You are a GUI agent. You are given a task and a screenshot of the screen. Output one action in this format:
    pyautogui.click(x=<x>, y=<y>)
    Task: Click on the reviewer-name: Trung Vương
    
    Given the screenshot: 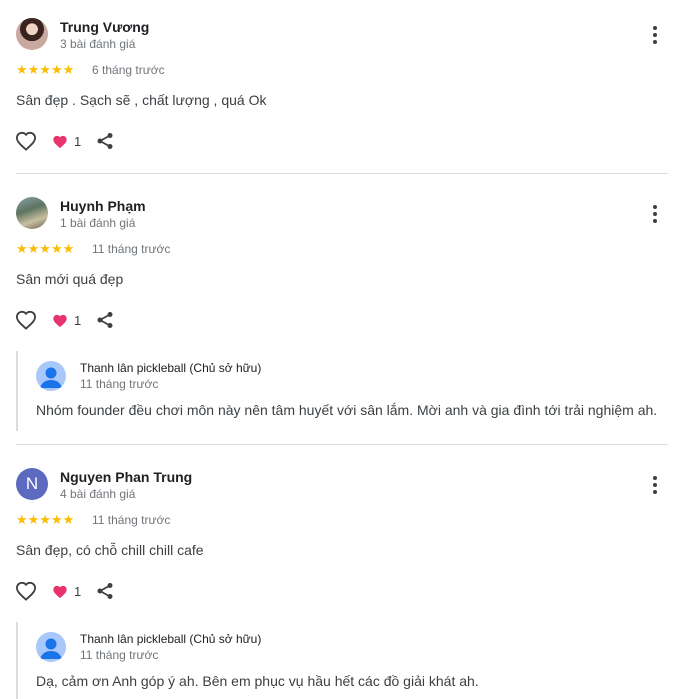 What is the action you would take?
    pyautogui.click(x=104, y=27)
    